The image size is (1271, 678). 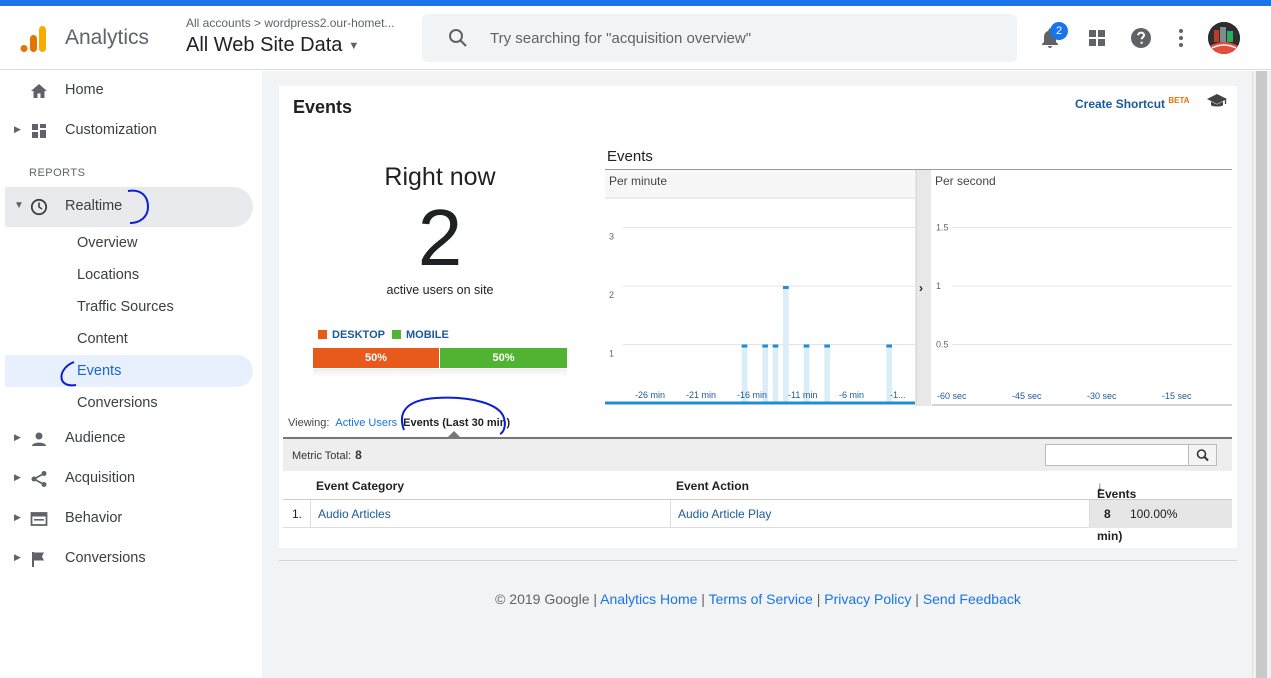 I want to click on sidebar-item-conversions: ▶ Conversions, so click(x=131, y=559).